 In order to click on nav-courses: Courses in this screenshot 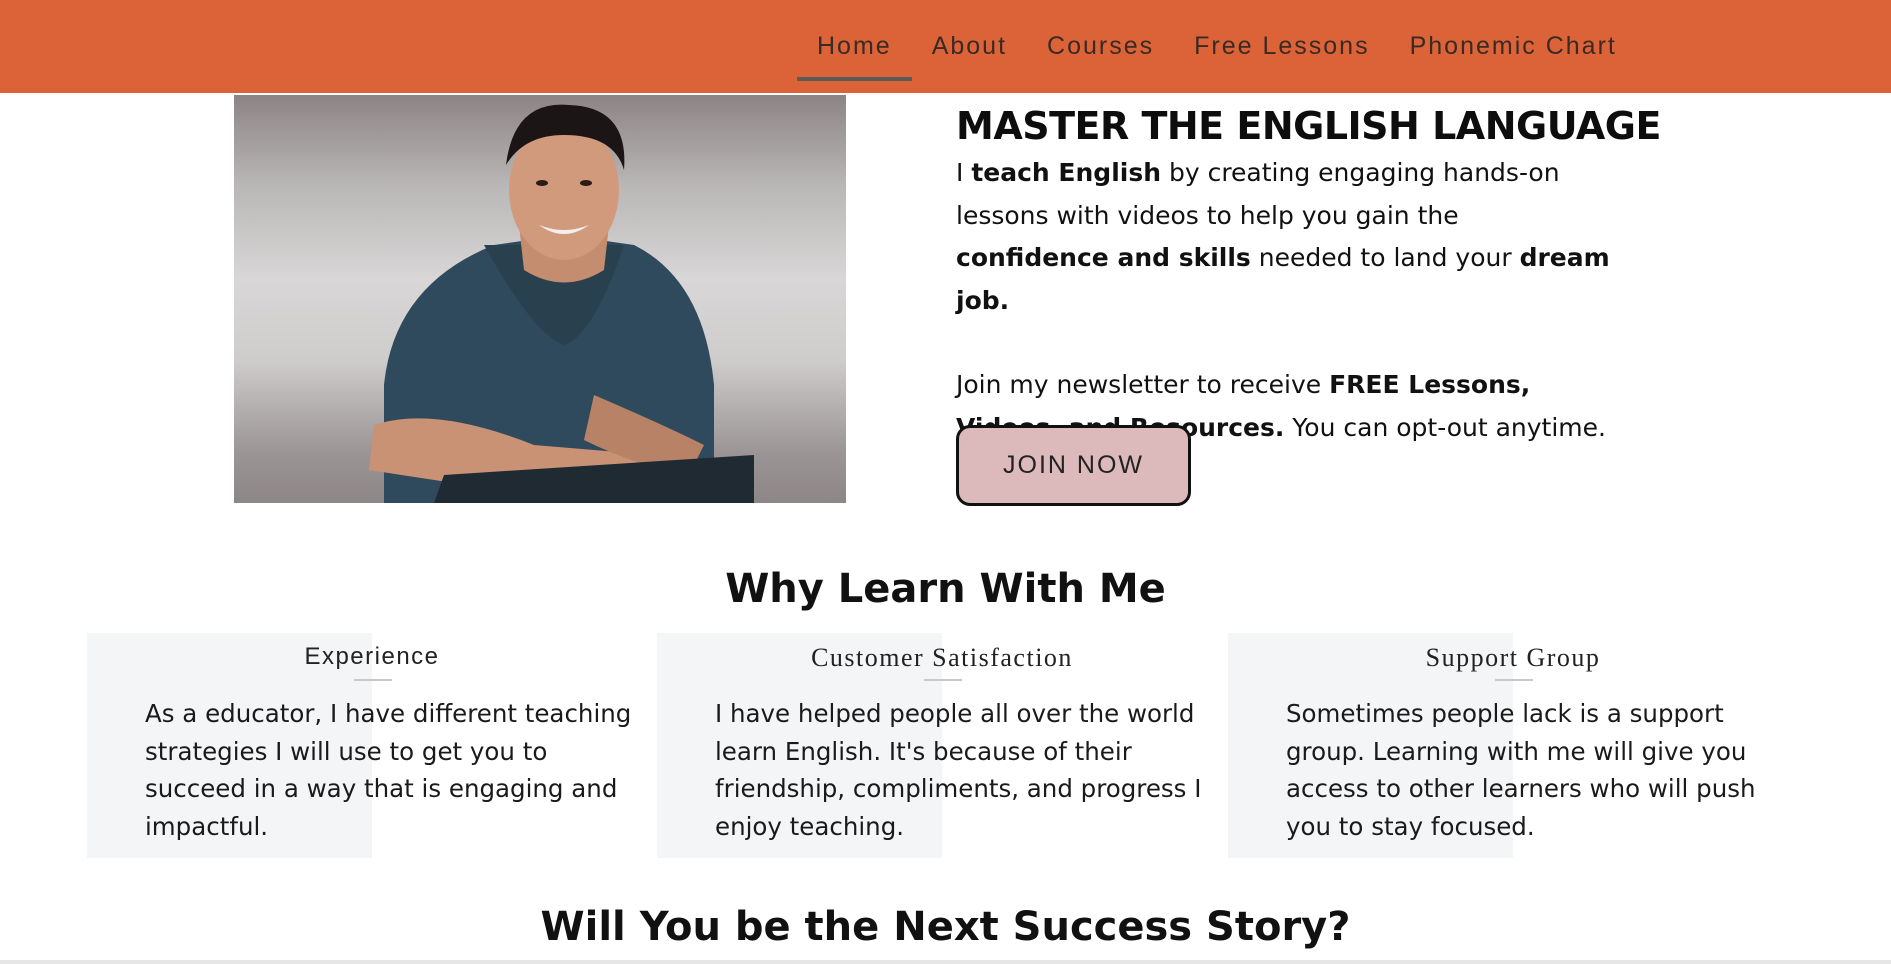, I will do `click(1100, 46)`.